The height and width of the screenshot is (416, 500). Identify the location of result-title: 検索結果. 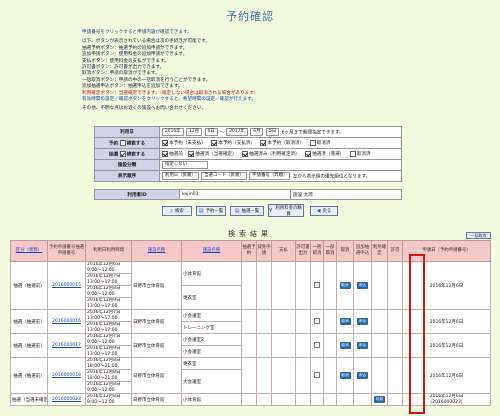
(250, 234).